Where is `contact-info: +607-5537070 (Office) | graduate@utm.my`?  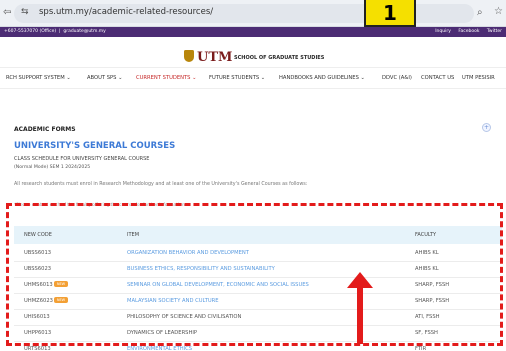 contact-info: +607-5537070 (Office) | graduate@utm.my is located at coordinates (55, 31).